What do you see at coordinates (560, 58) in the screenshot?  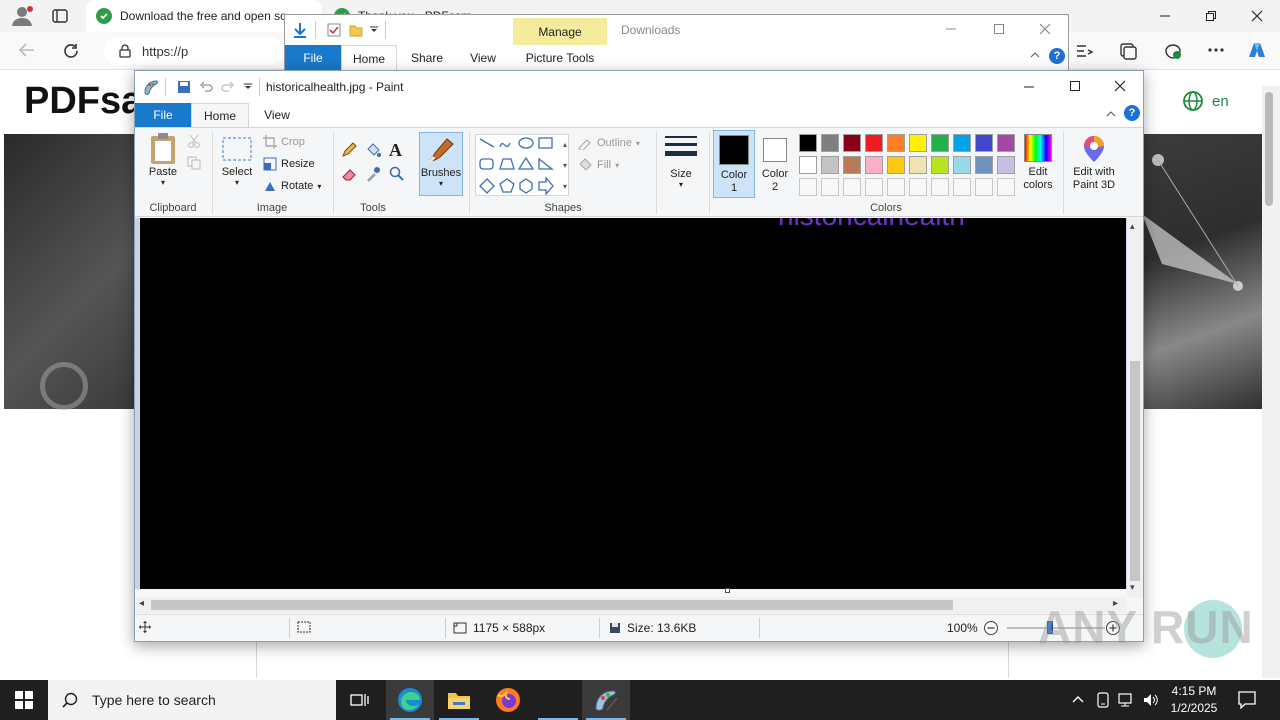 I see `explorer-tab-picture-tools: Picture Tools` at bounding box center [560, 58].